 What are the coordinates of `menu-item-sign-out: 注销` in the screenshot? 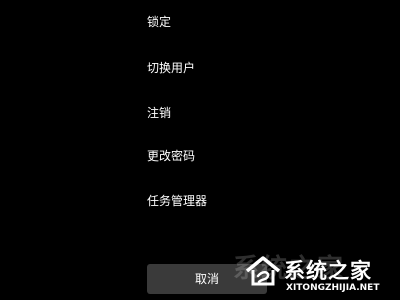 It's located at (159, 113).